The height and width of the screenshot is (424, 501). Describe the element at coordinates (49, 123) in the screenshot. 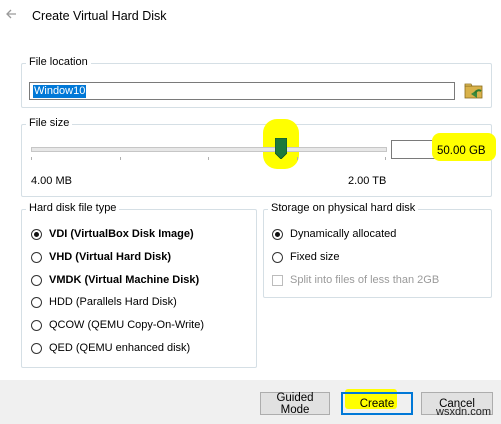

I see `file-size-label: File size` at that location.